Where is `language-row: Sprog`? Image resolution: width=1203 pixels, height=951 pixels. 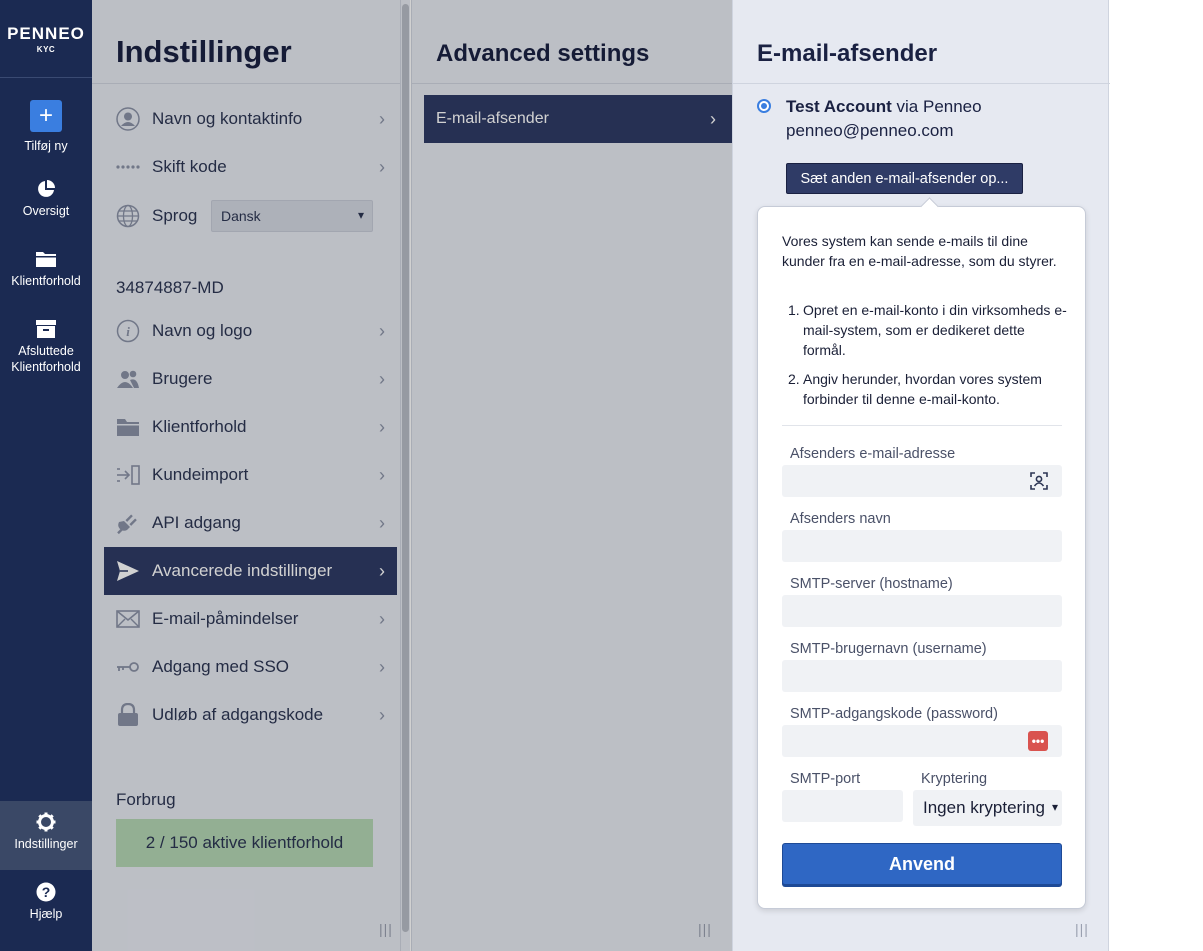
language-row: Sprog is located at coordinates (161, 216).